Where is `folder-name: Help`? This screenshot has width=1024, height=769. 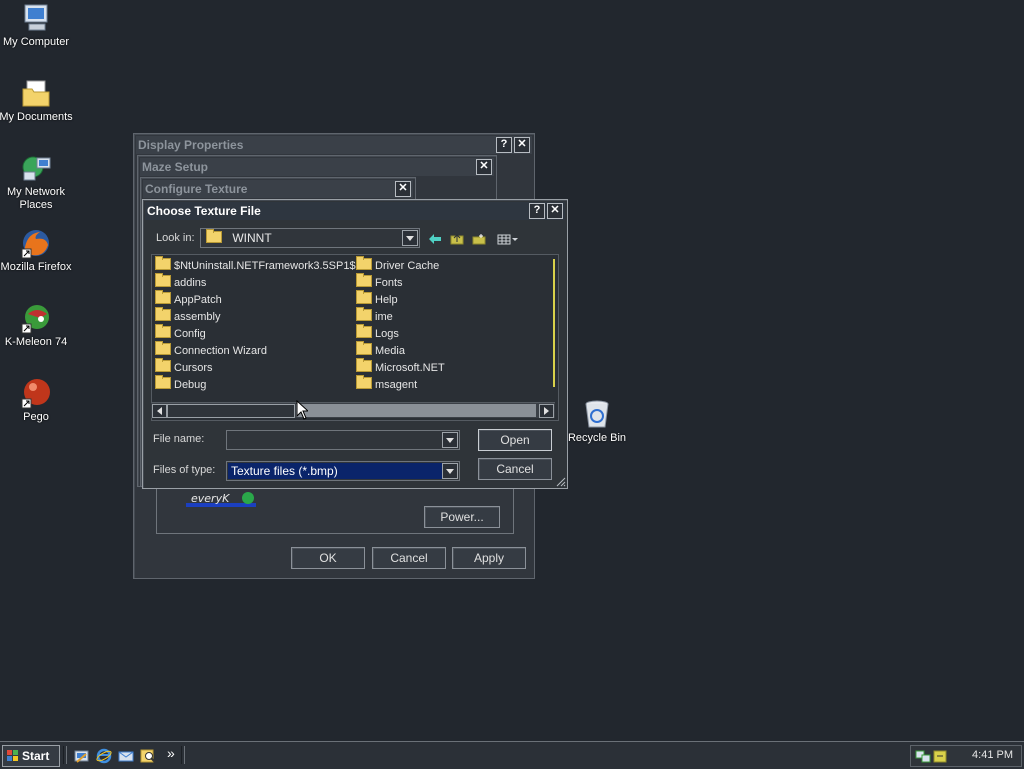 folder-name: Help is located at coordinates (386, 300).